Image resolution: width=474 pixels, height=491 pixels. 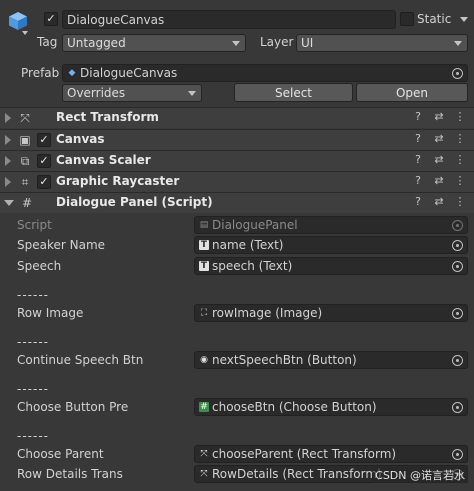 What do you see at coordinates (40, 73) in the screenshot?
I see `prefab-label: Prefab` at bounding box center [40, 73].